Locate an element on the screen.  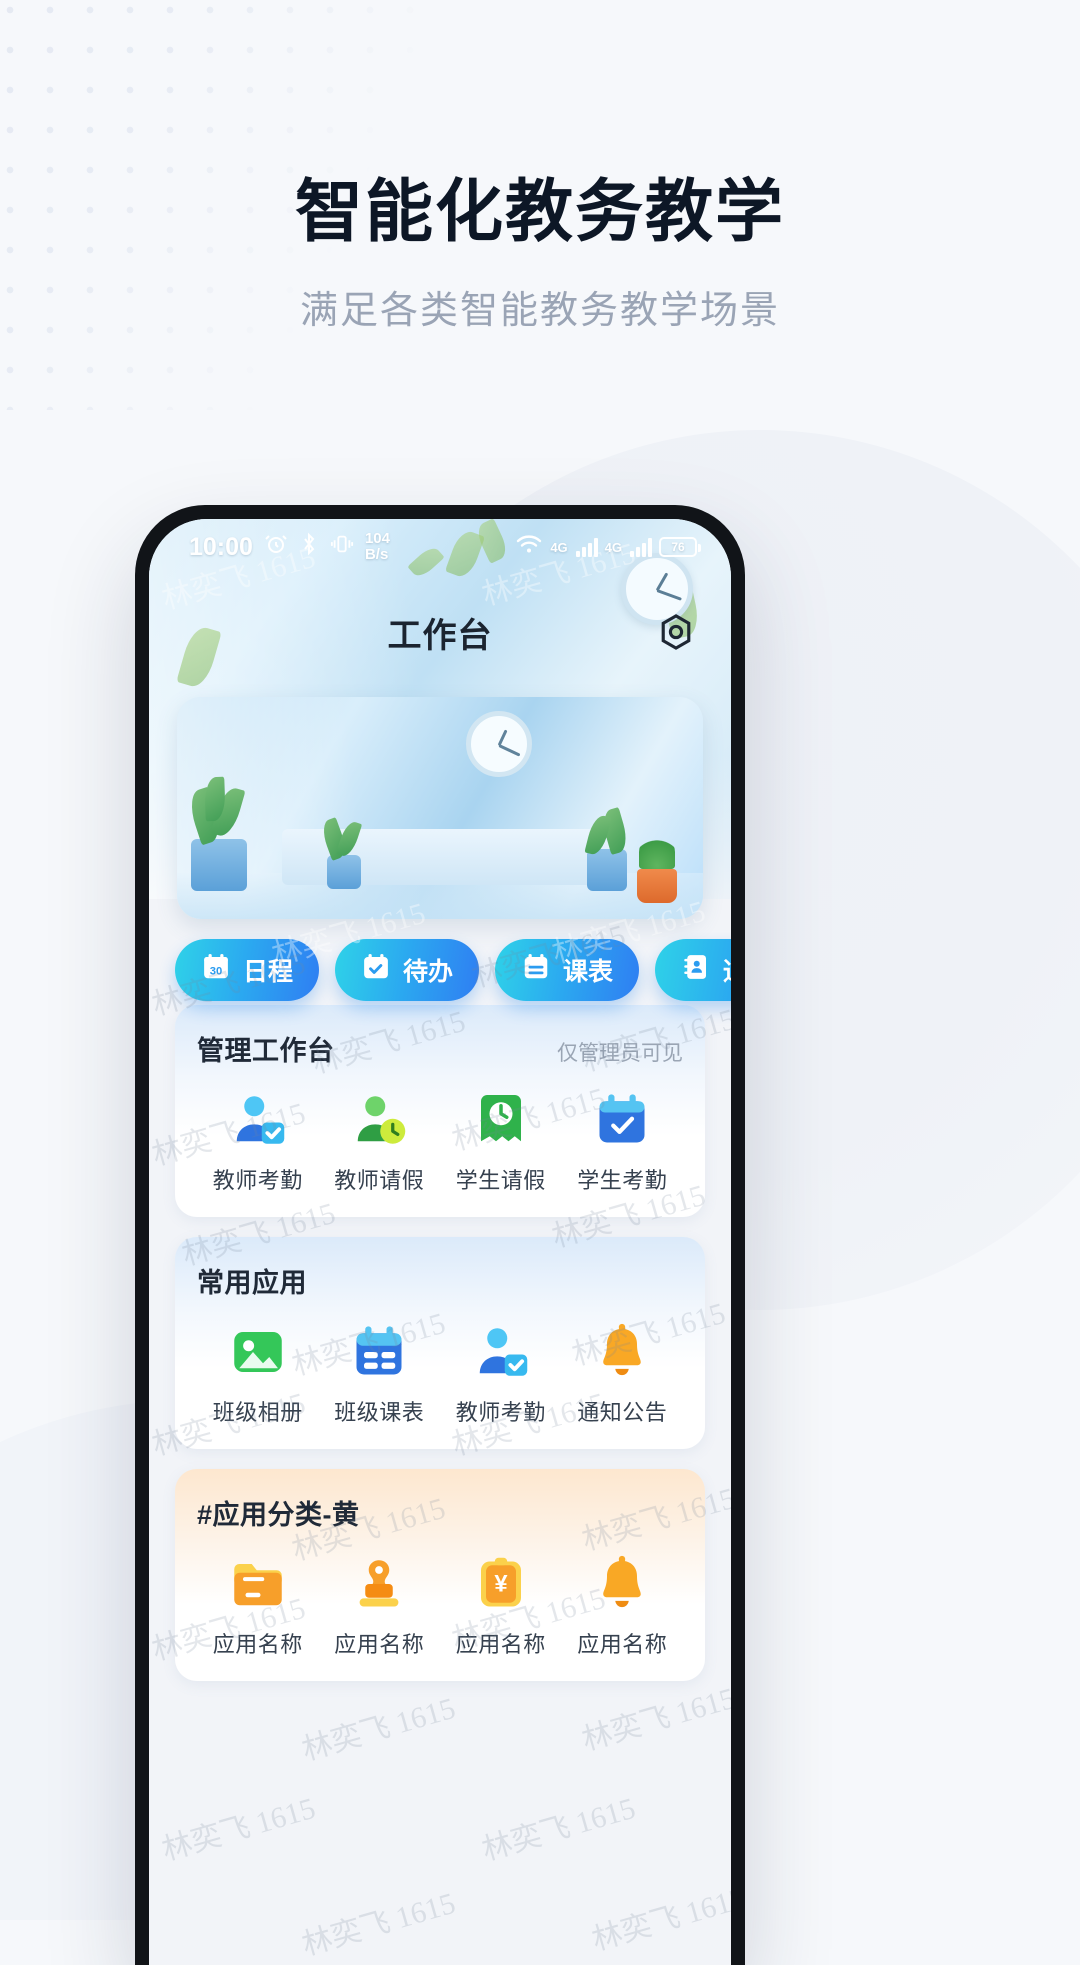
yuan-clipboard-orange-icon: ¥ is located at coordinates (501, 1584).